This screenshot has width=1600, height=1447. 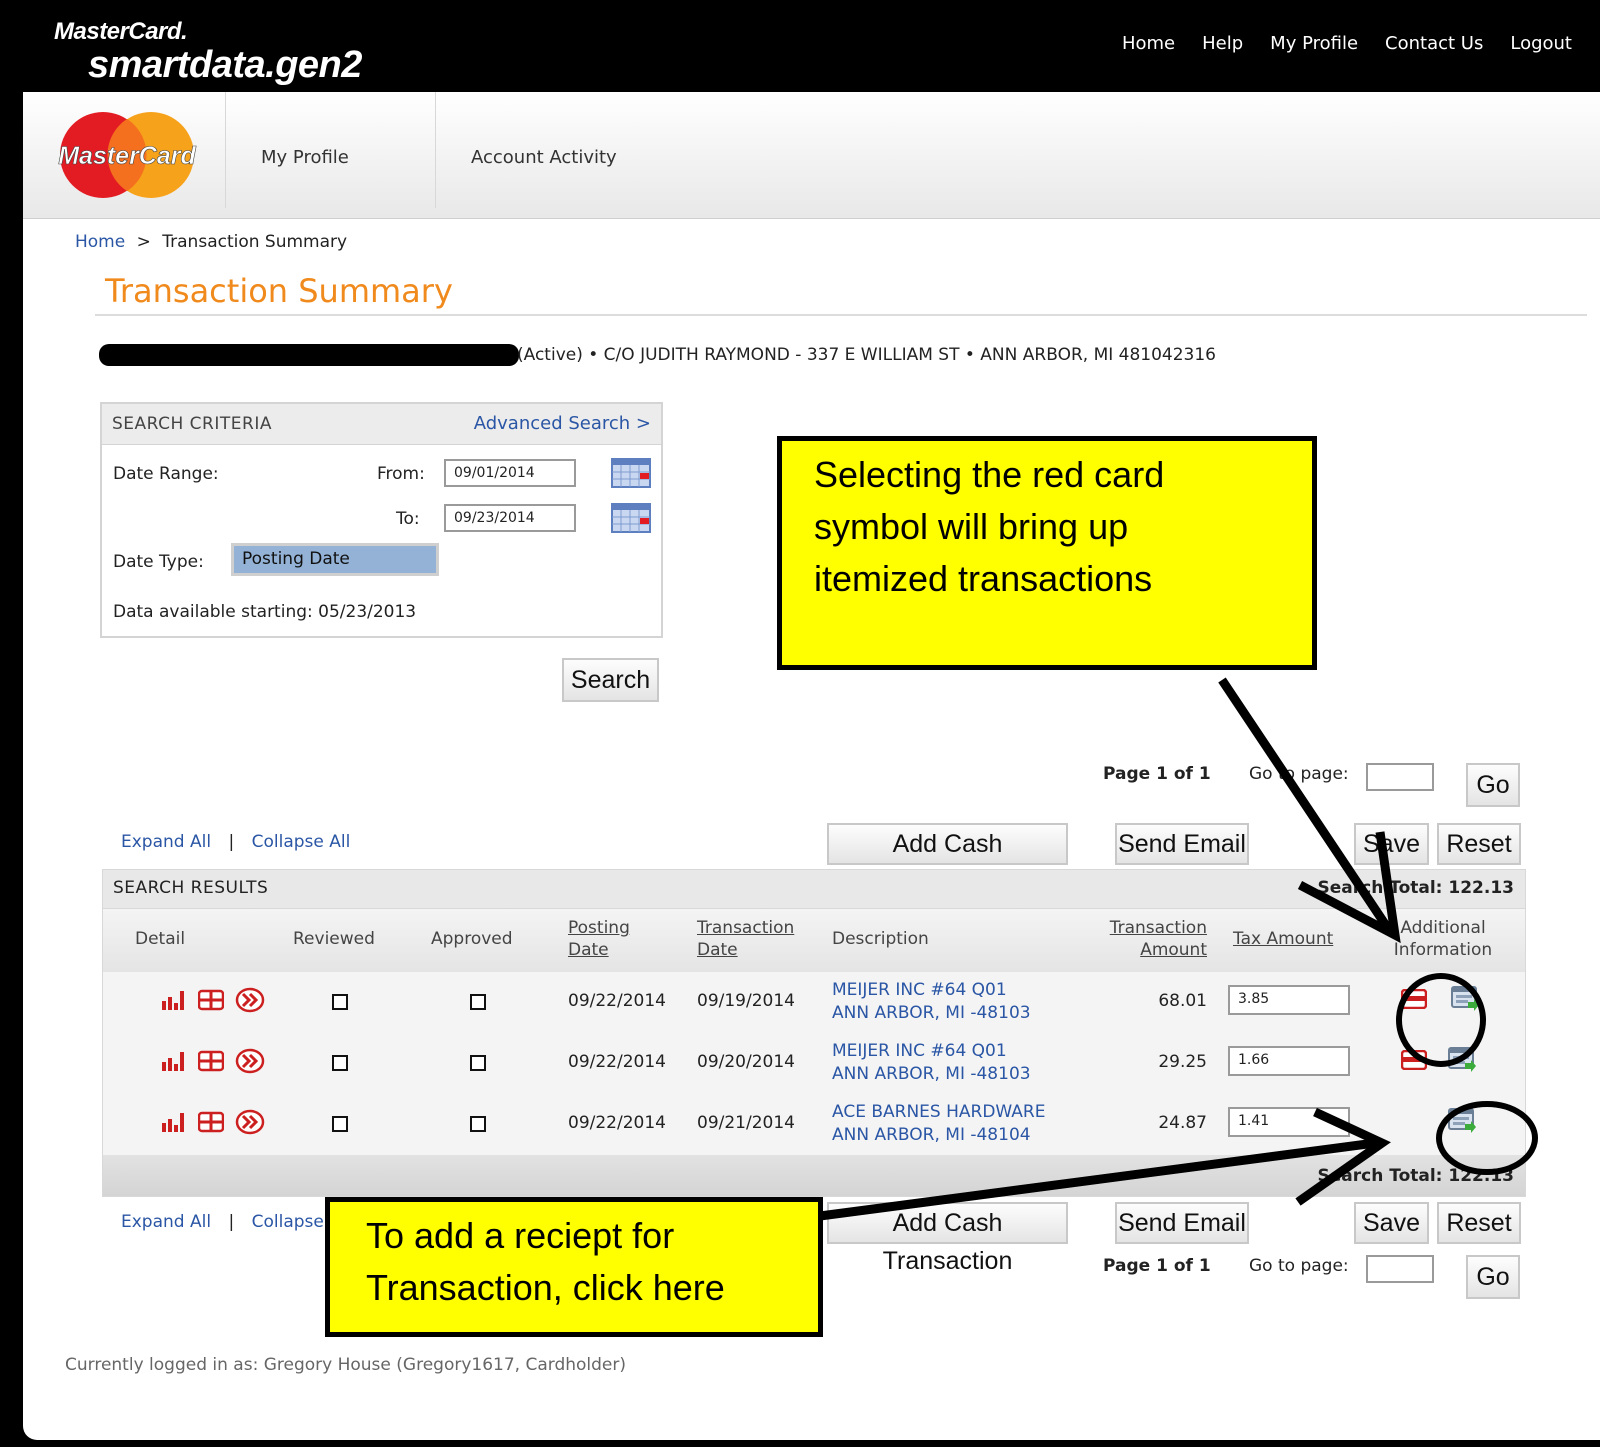 What do you see at coordinates (983, 578) in the screenshot?
I see `callout-line: itemized transactions` at bounding box center [983, 578].